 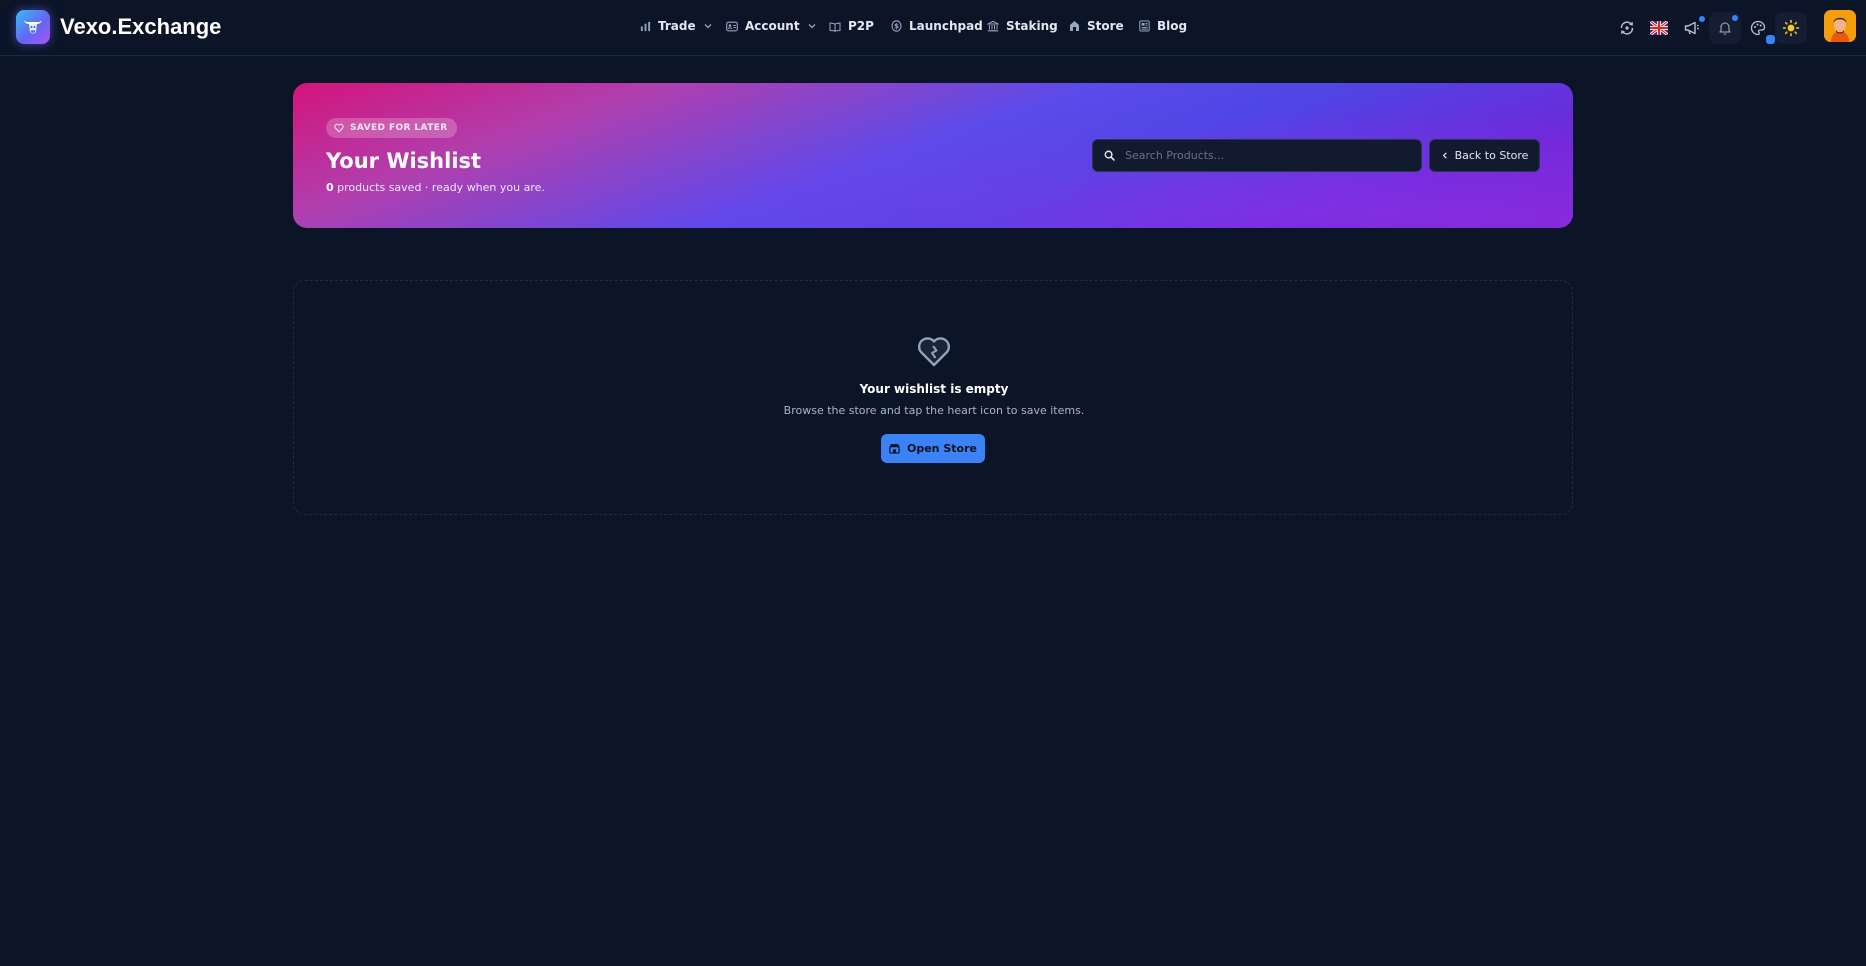 I want to click on nav-label: Launchpad, so click(x=946, y=26).